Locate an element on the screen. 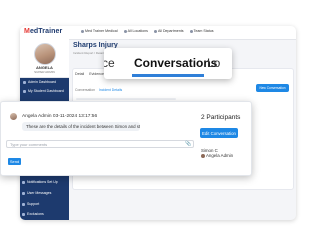 The width and height of the screenshot is (320, 240). sidebar-item-label: Exclusions is located at coordinates (35, 214).